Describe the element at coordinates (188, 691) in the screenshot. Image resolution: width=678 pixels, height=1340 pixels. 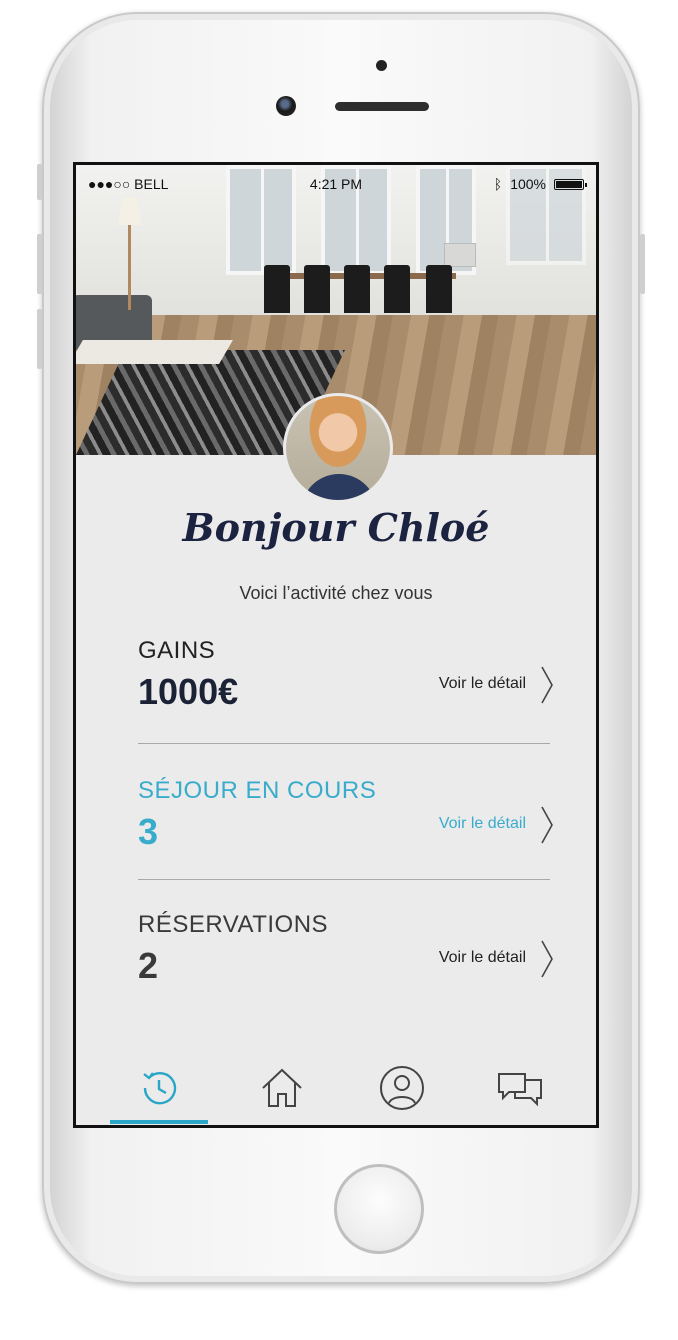
I see `stat-value: 1000€` at that location.